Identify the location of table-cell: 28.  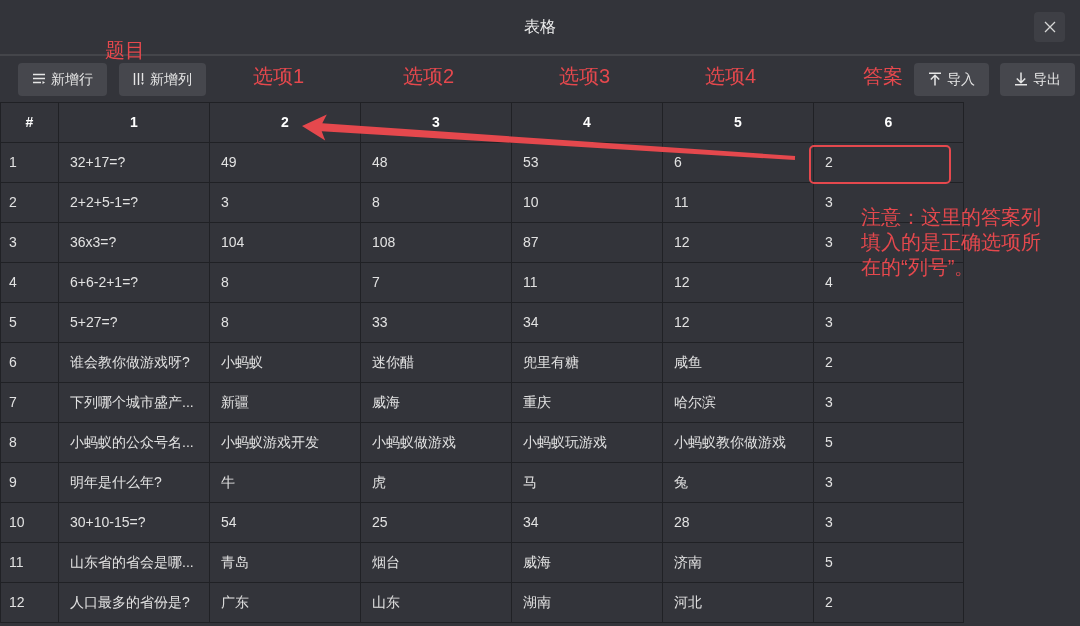
(738, 522).